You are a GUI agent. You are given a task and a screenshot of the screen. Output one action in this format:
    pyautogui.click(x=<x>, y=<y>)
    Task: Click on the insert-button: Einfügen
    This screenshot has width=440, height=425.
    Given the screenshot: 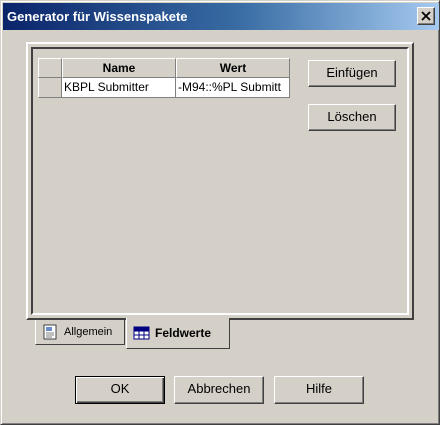 What is the action you would take?
    pyautogui.click(x=352, y=73)
    